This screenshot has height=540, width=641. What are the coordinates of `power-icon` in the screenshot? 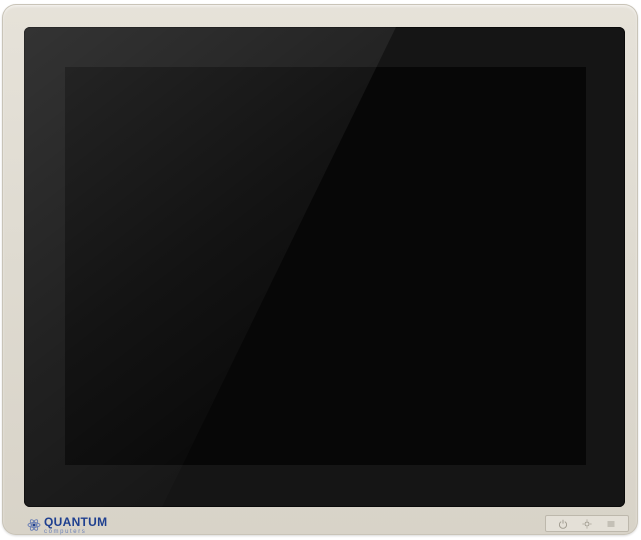 It's located at (563, 524).